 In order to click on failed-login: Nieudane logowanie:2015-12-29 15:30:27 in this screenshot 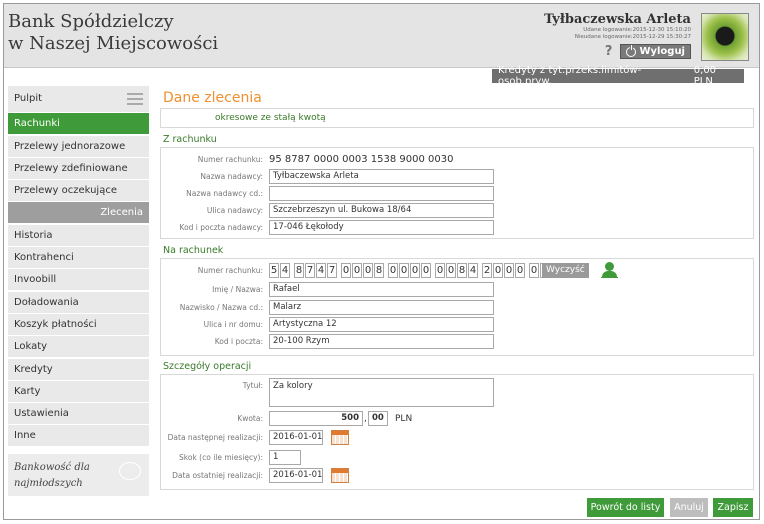, I will do `click(632, 37)`.